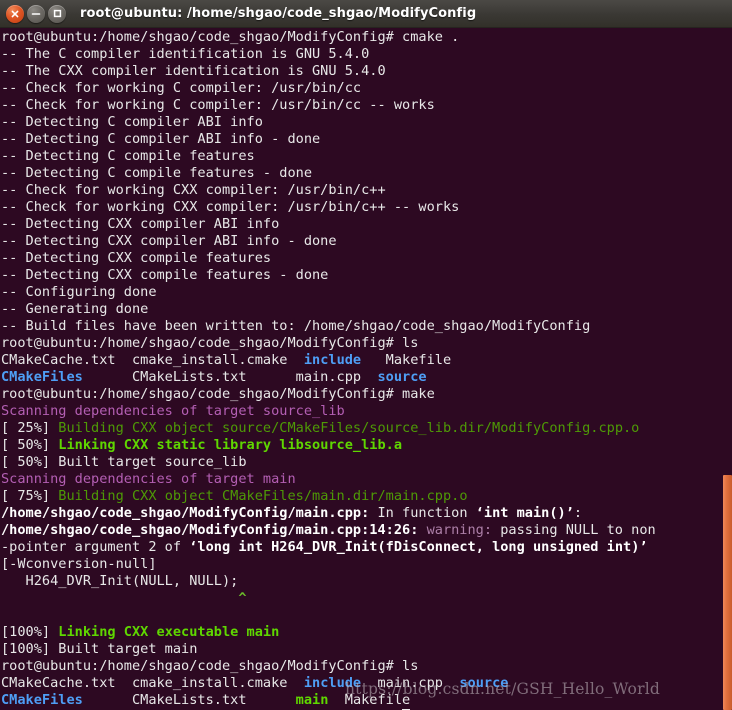 The image size is (732, 710). What do you see at coordinates (165, 275) in the screenshot?
I see `terminal-text: -- Detecting CXX compile features - done` at bounding box center [165, 275].